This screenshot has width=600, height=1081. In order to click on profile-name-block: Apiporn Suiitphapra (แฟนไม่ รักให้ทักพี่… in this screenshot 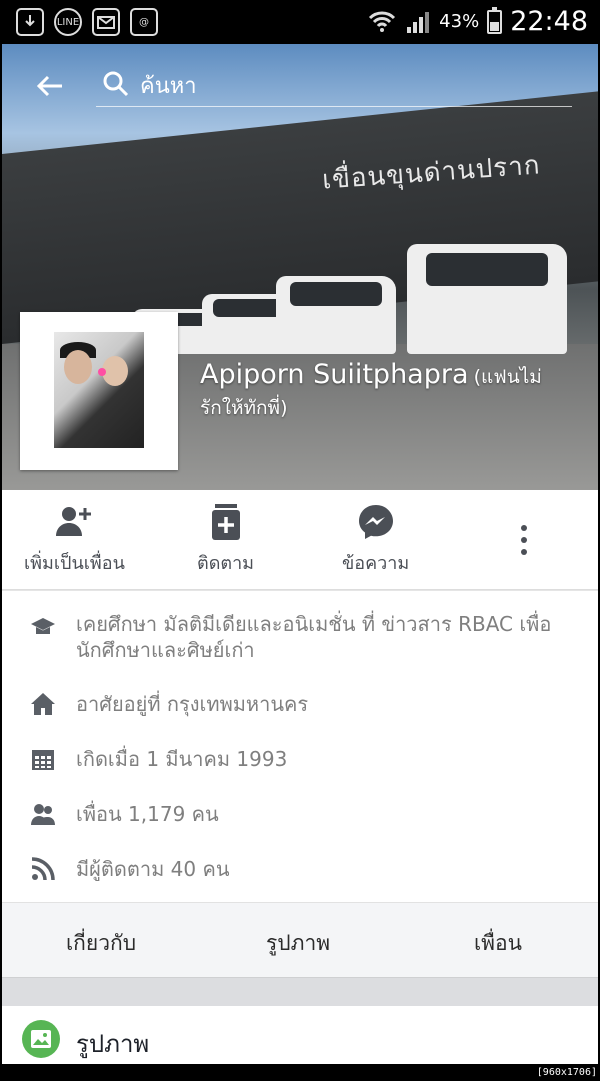, I will do `click(395, 392)`.